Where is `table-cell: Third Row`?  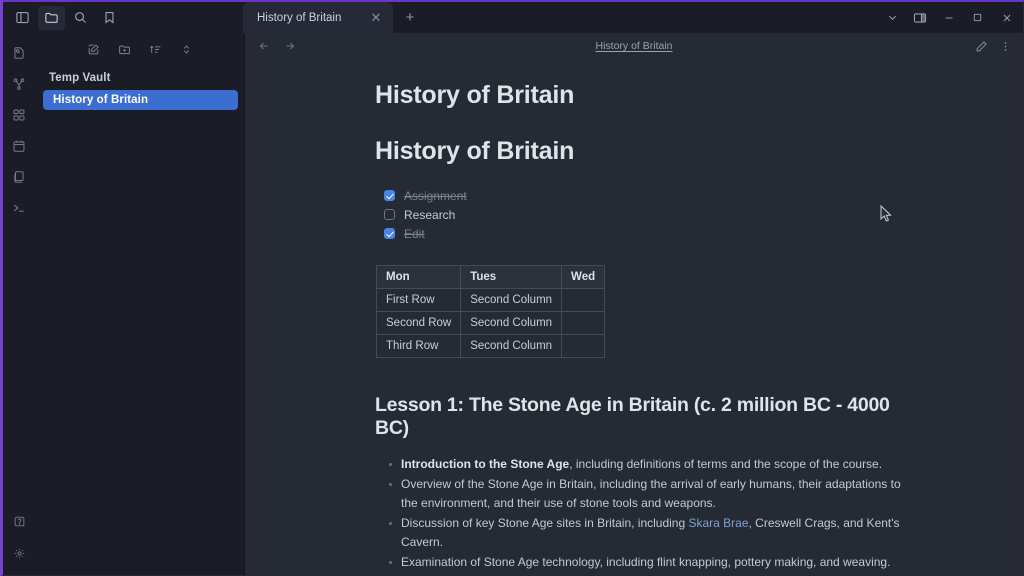 table-cell: Third Row is located at coordinates (418, 346).